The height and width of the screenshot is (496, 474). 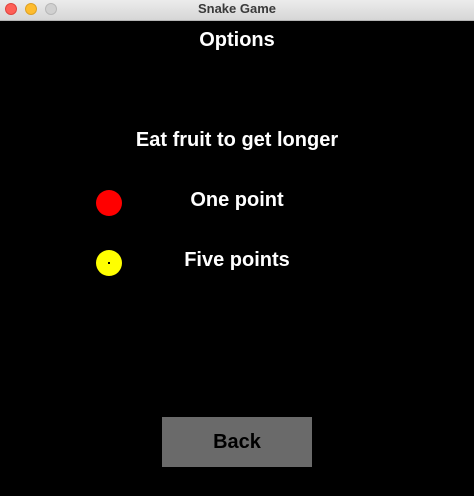 I want to click on red-fruit-icon, so click(x=109, y=203).